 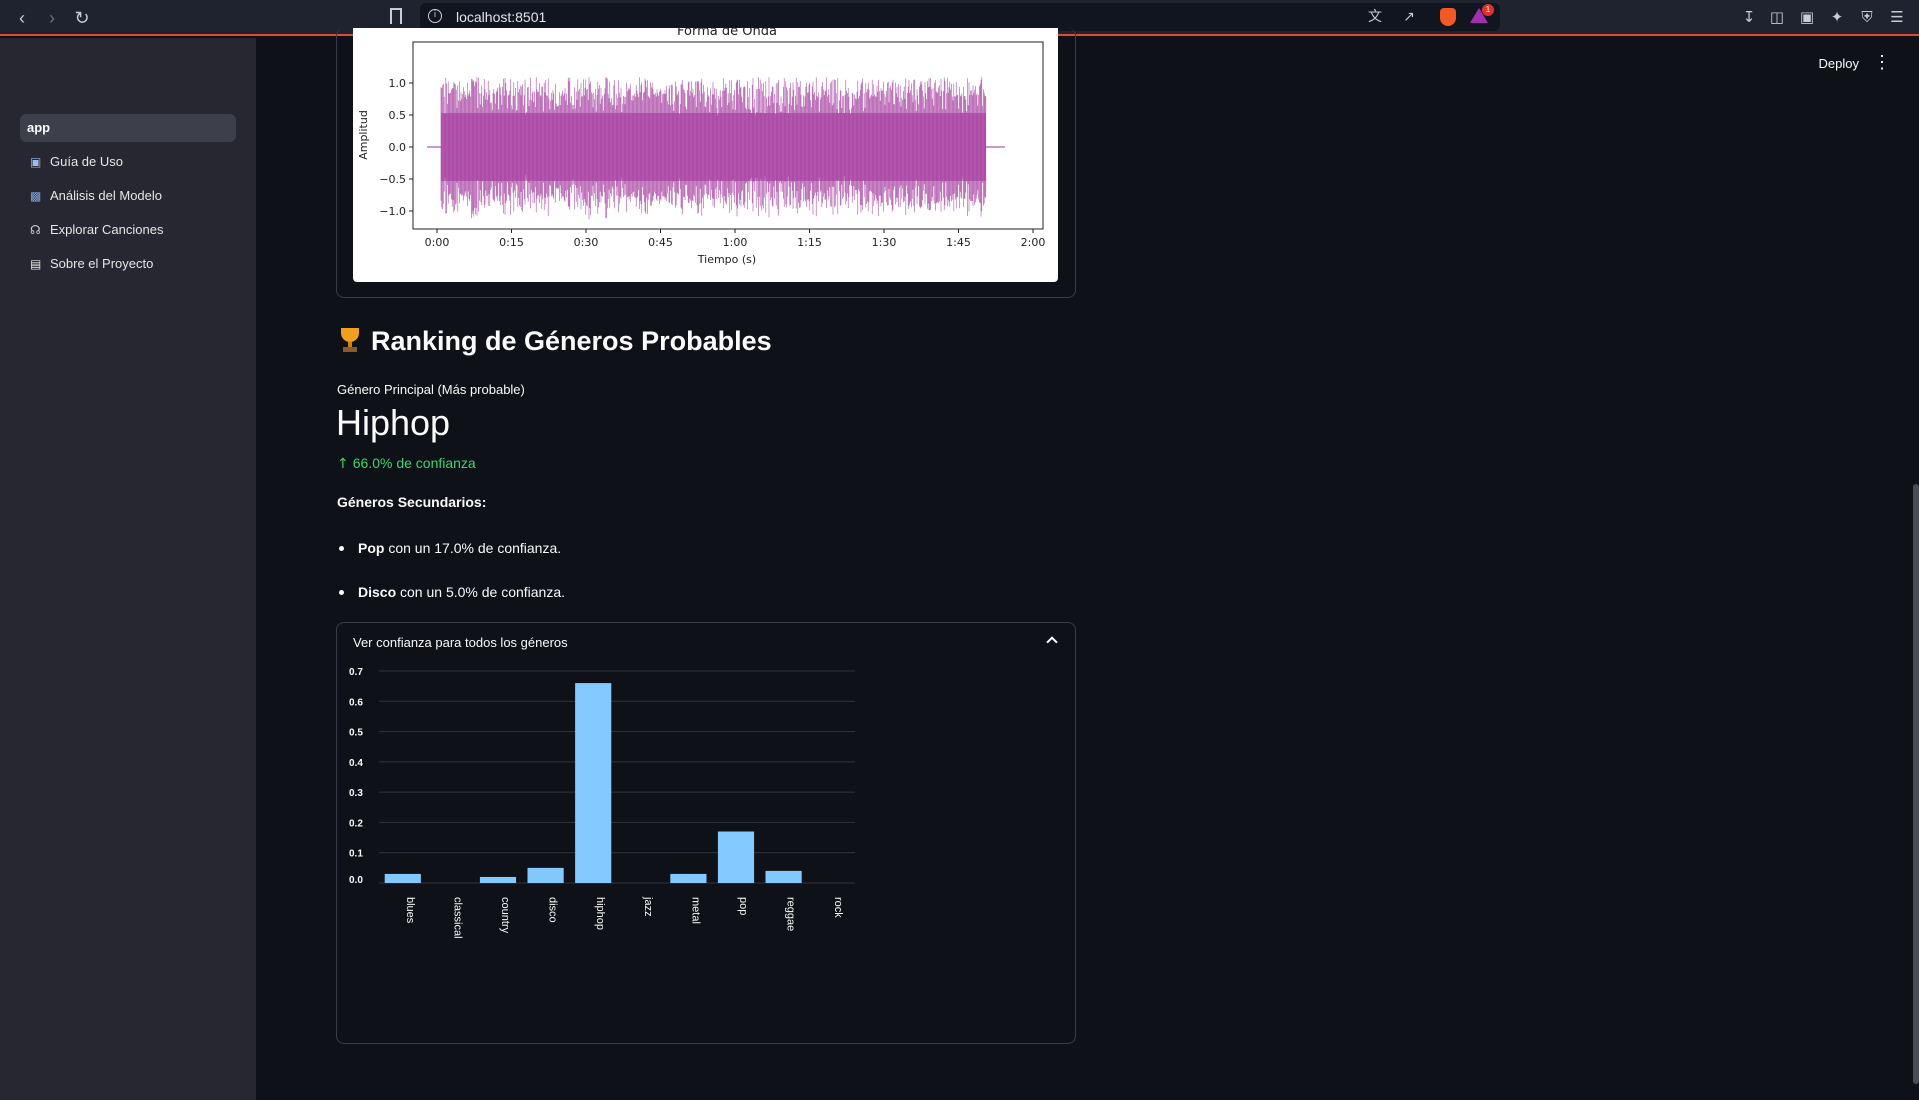 What do you see at coordinates (437, 242) in the screenshot?
I see `waveform-xtick: 0:00` at bounding box center [437, 242].